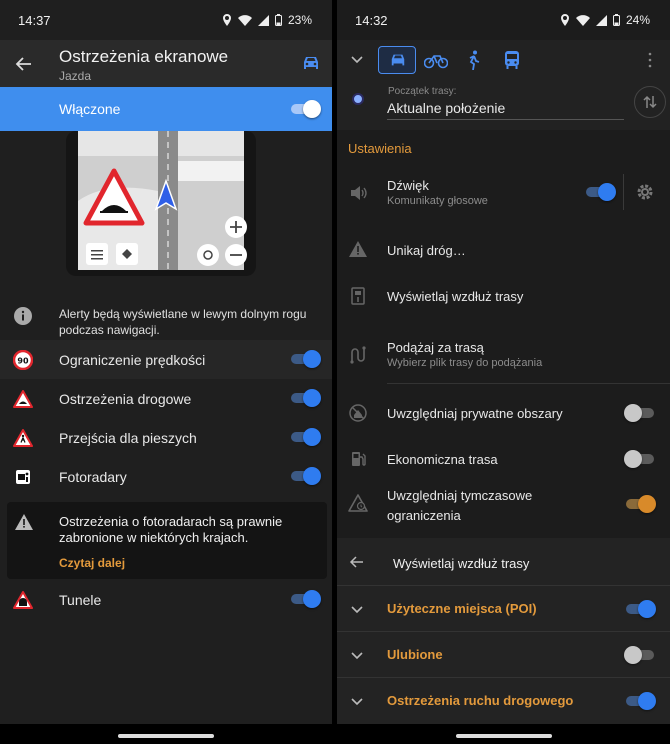 The image size is (670, 744). What do you see at coordinates (641, 504) in the screenshot?
I see `temporary-restrictions-toggle` at bounding box center [641, 504].